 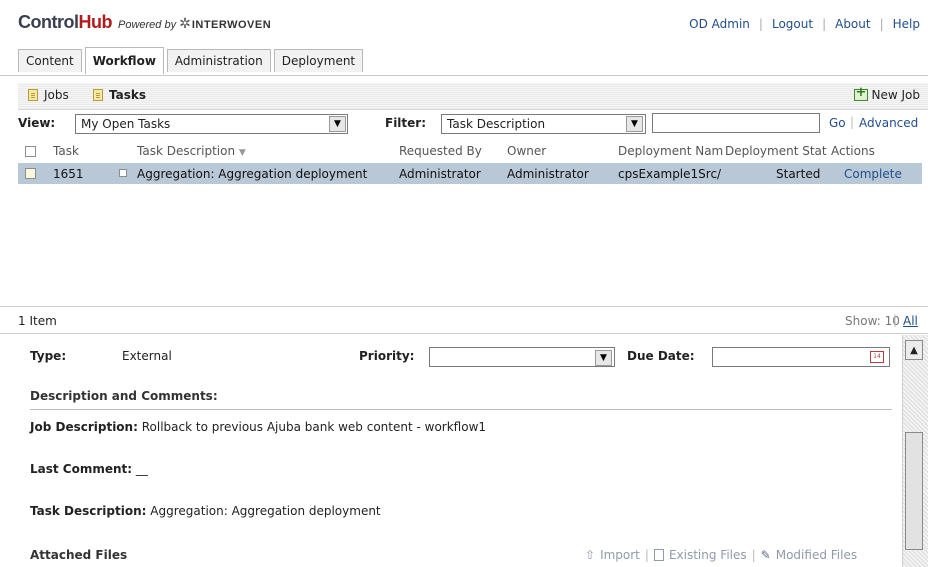 What do you see at coordinates (461, 409) in the screenshot?
I see `section-divider` at bounding box center [461, 409].